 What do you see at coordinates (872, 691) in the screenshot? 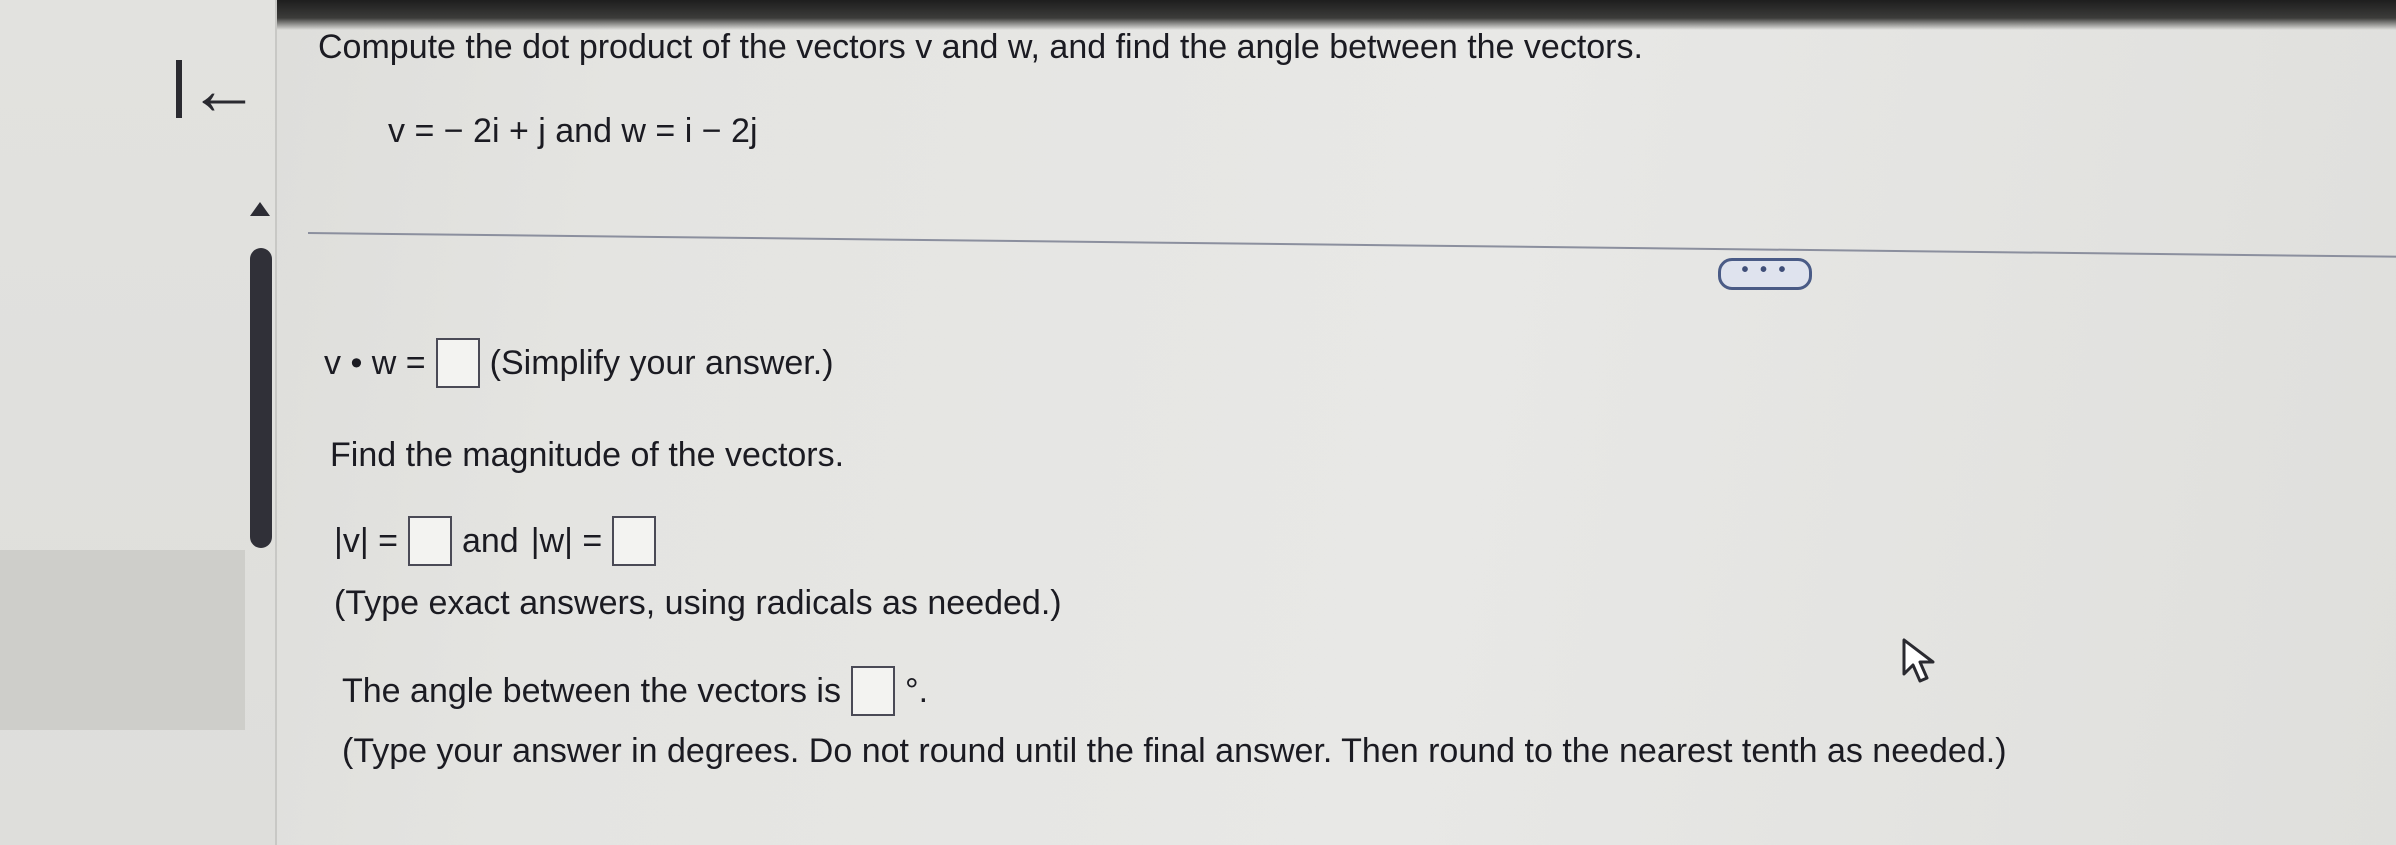
I see `angle-input` at bounding box center [872, 691].